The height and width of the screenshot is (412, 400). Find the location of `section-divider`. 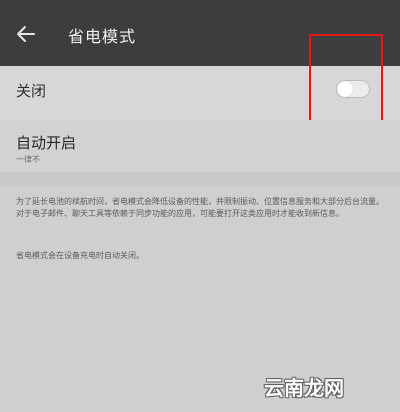

section-divider is located at coordinates (200, 179).